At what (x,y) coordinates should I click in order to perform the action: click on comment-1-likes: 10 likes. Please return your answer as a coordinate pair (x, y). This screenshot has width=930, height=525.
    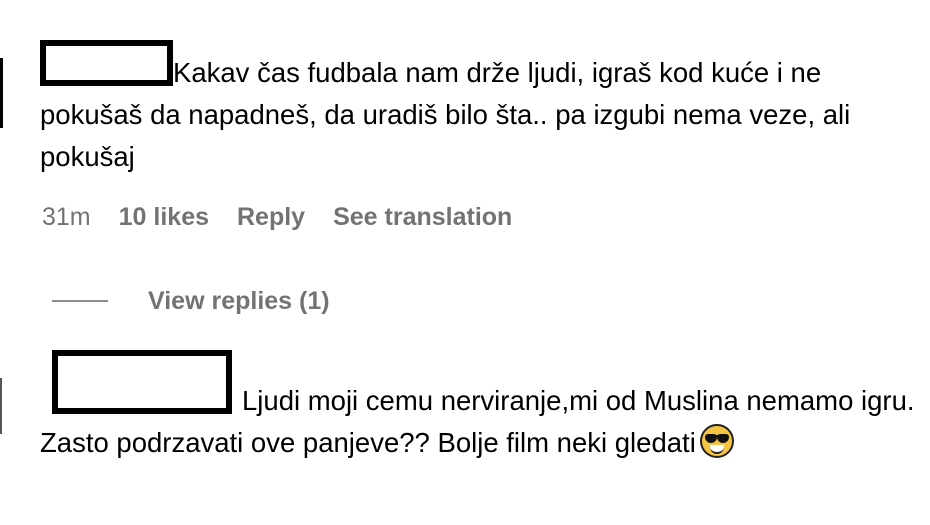
    Looking at the image, I should click on (164, 217).